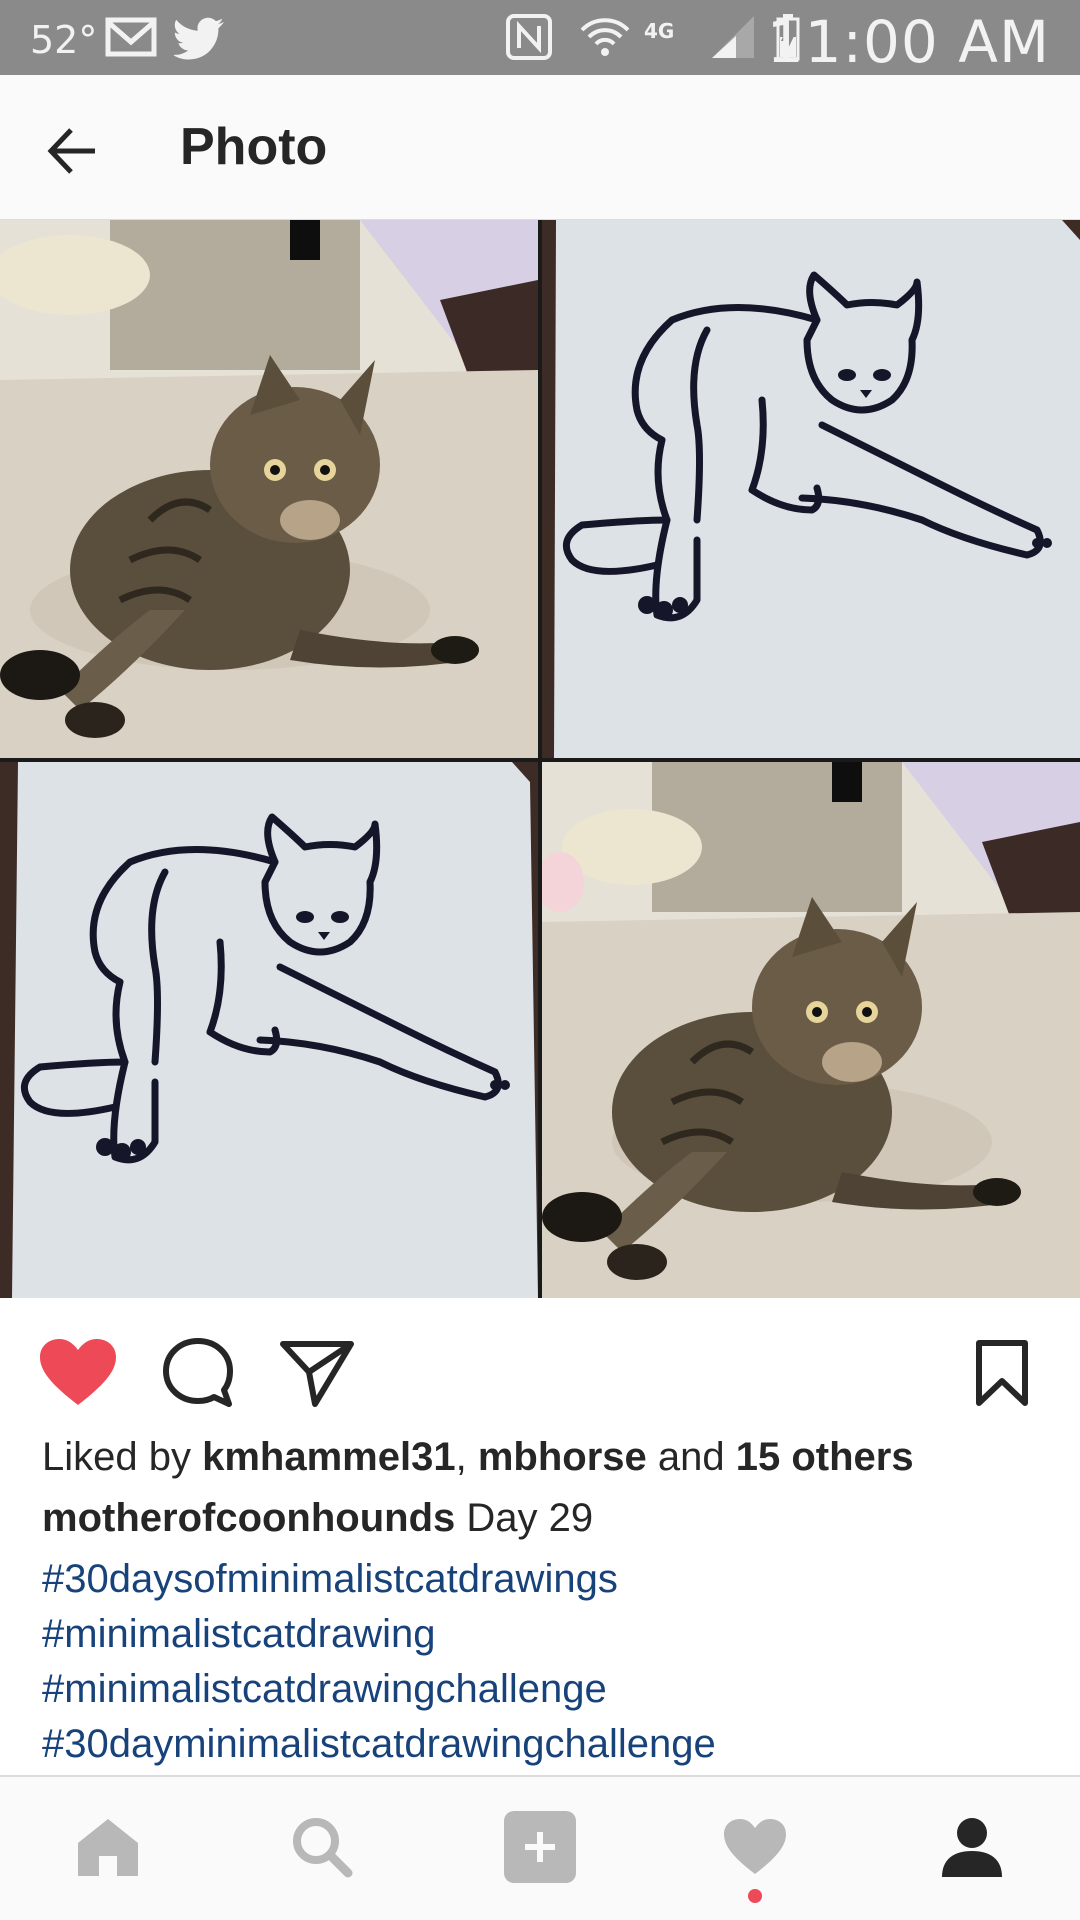 Image resolution: width=1080 pixels, height=1920 pixels. I want to click on comment-icon, so click(198, 1372).